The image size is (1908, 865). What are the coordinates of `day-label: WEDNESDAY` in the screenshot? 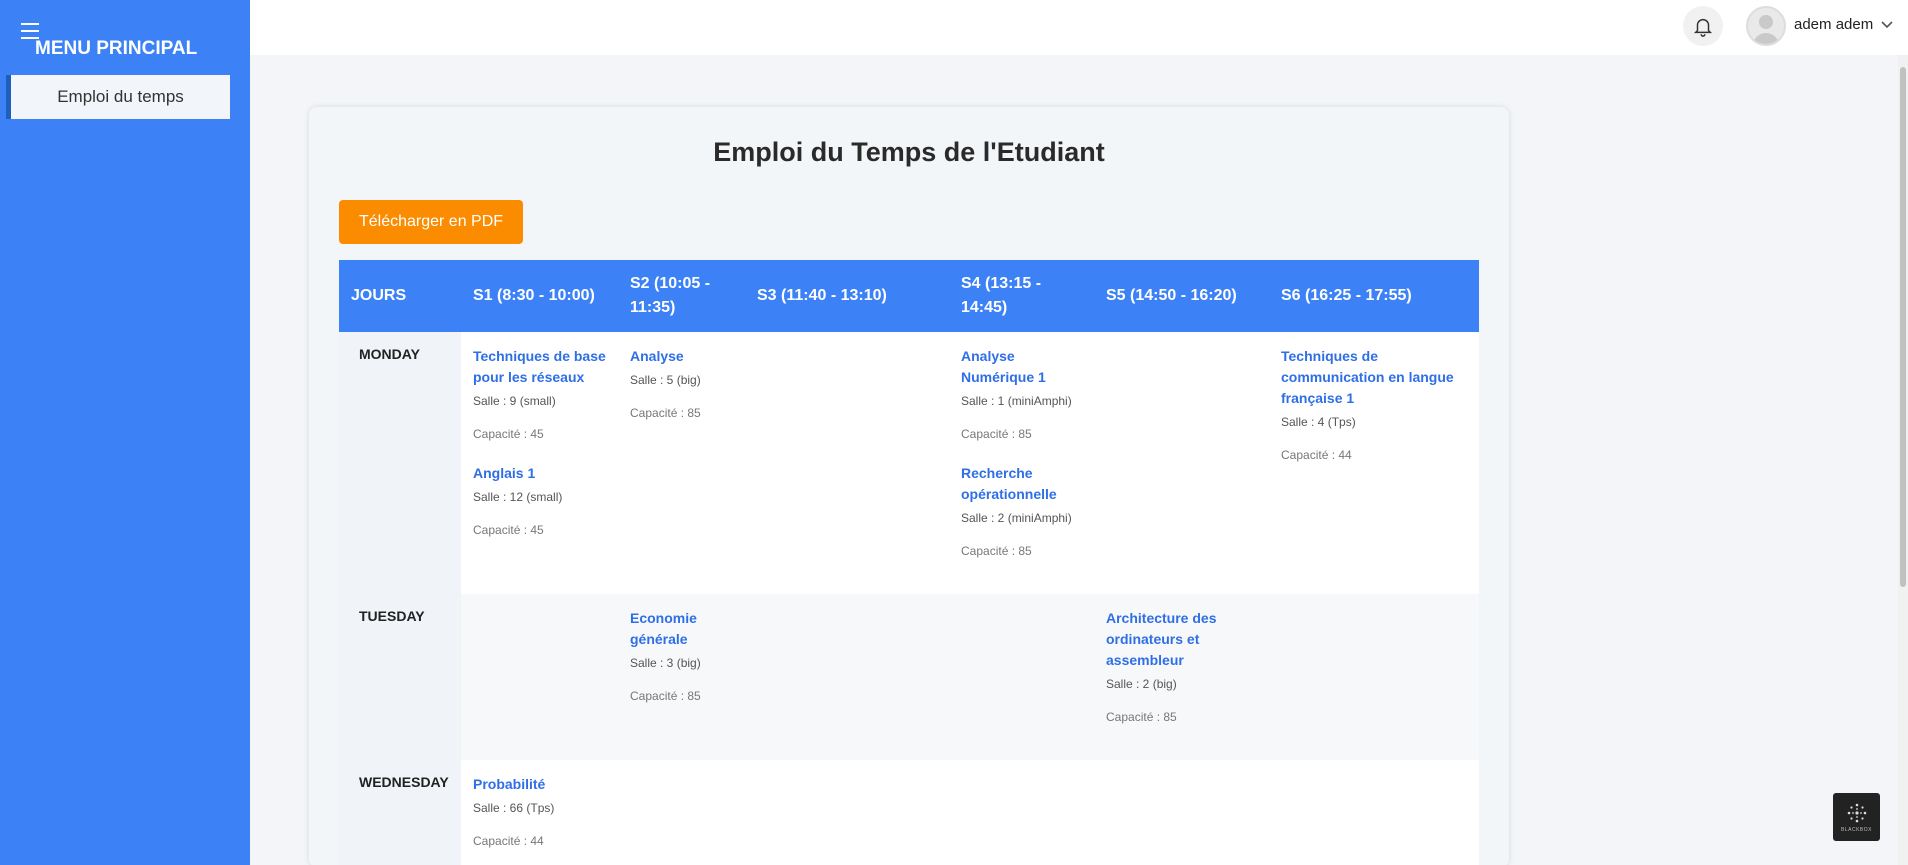 It's located at (400, 812).